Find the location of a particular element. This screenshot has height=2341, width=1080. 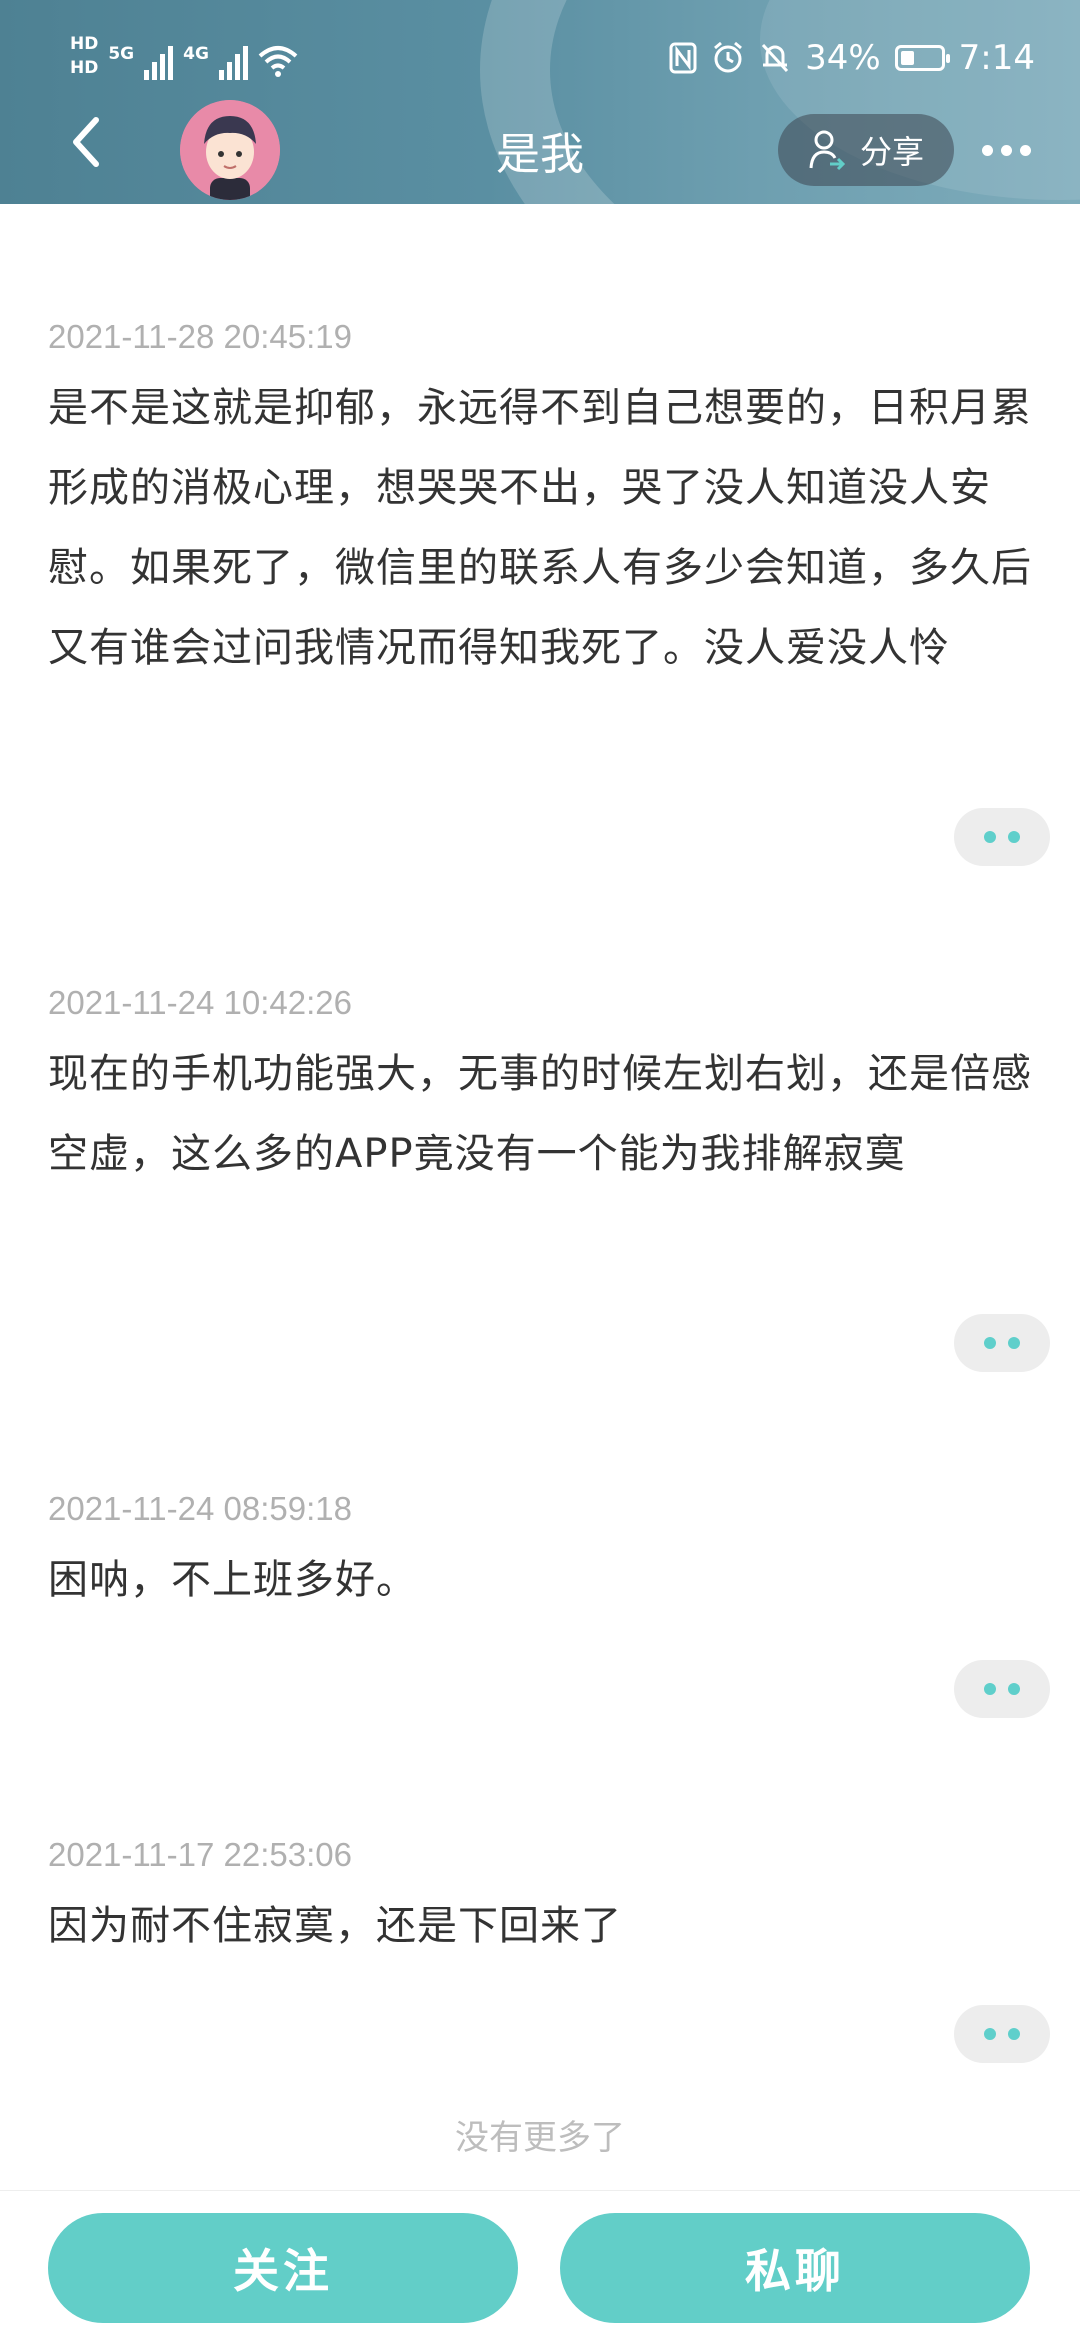

battery-icon is located at coordinates (922, 58).